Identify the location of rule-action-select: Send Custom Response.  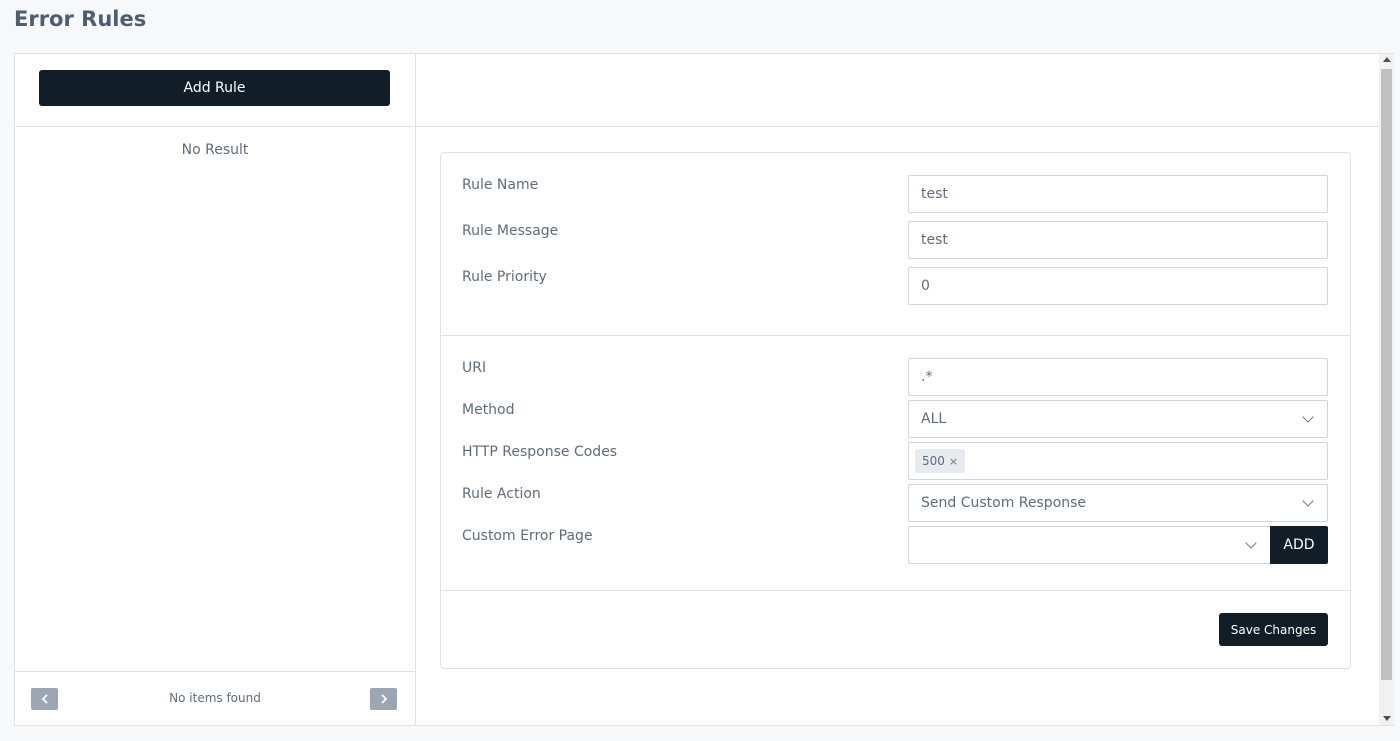
(1118, 503).